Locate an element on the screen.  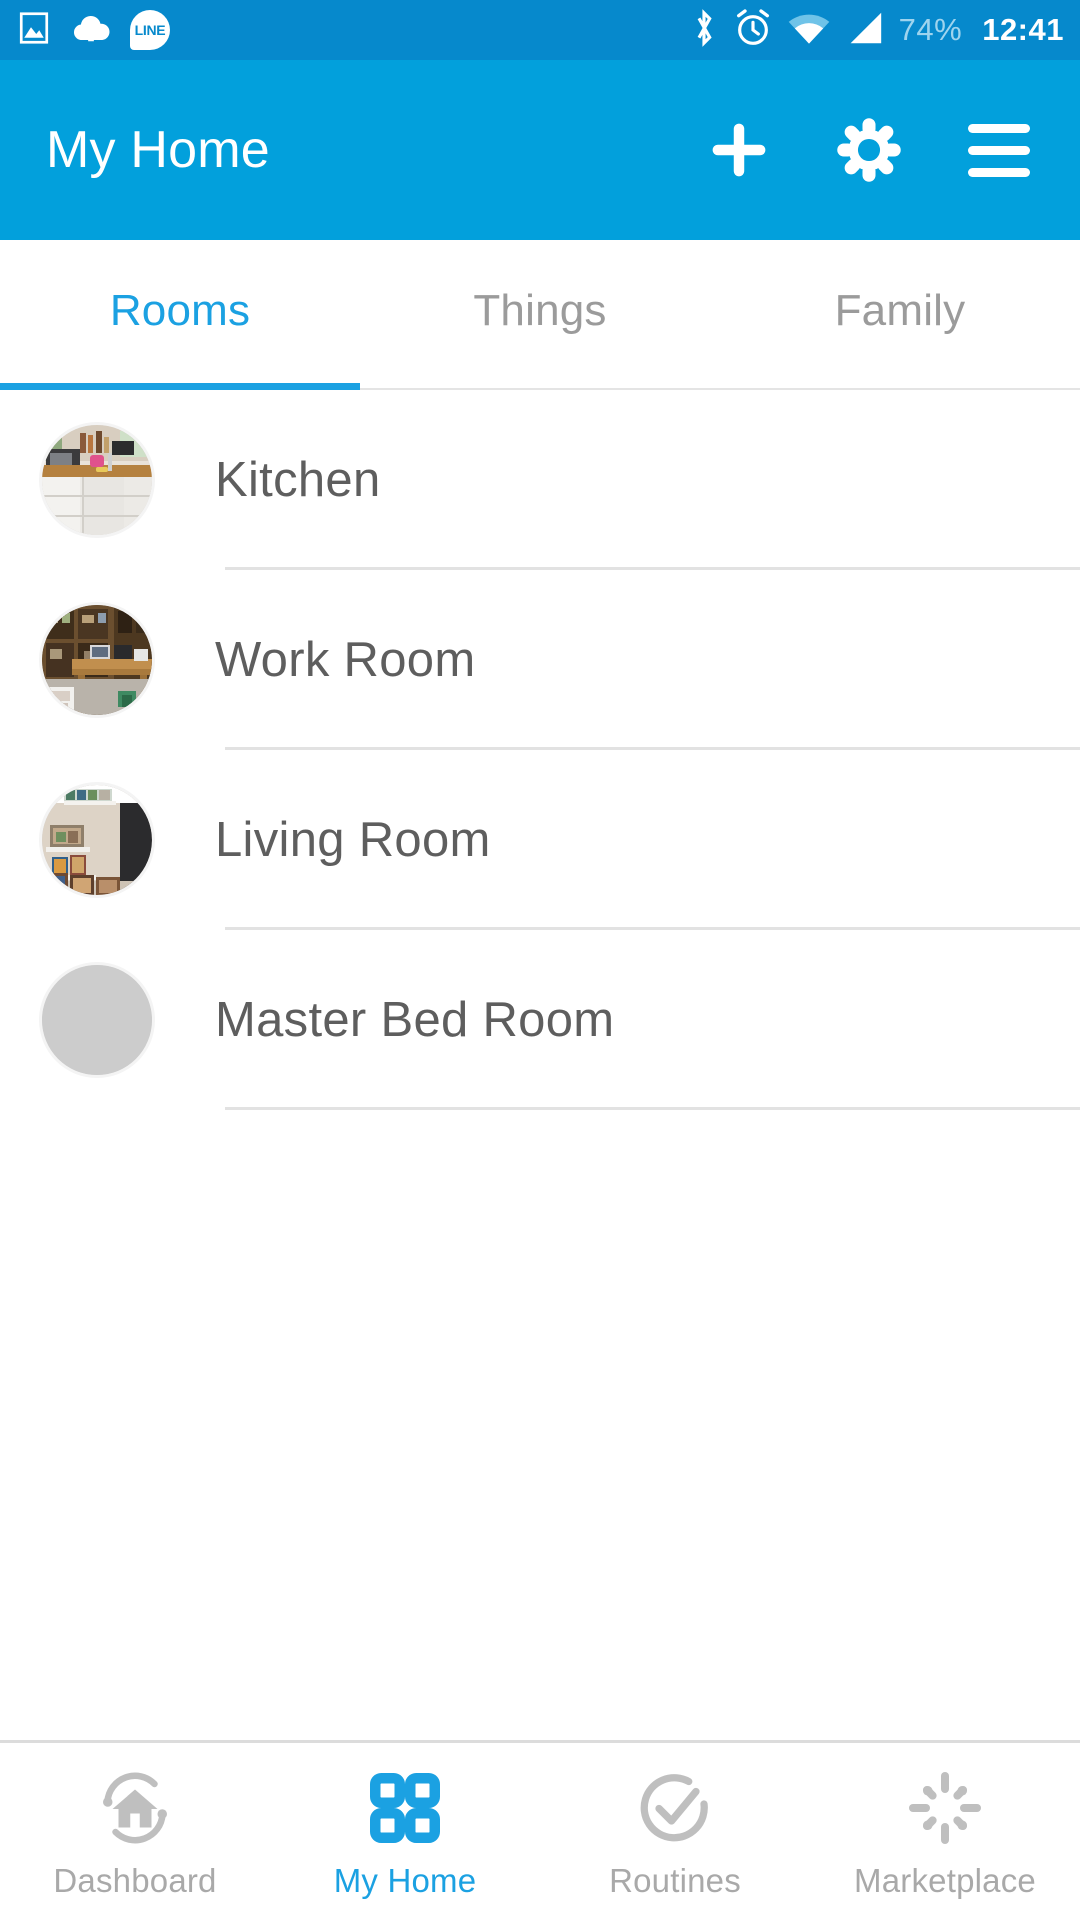
kitchen-photo is located at coordinates (97, 480).